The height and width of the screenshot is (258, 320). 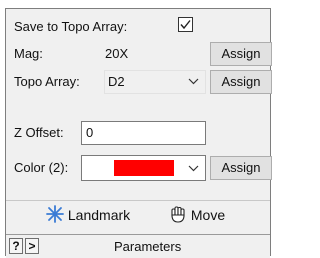 I want to click on color-swatch, so click(x=144, y=168).